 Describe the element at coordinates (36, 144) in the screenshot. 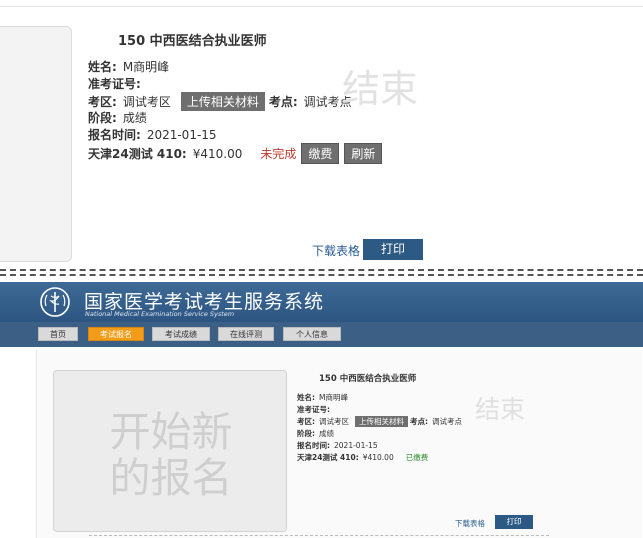

I see `new-registration-card-edge` at that location.